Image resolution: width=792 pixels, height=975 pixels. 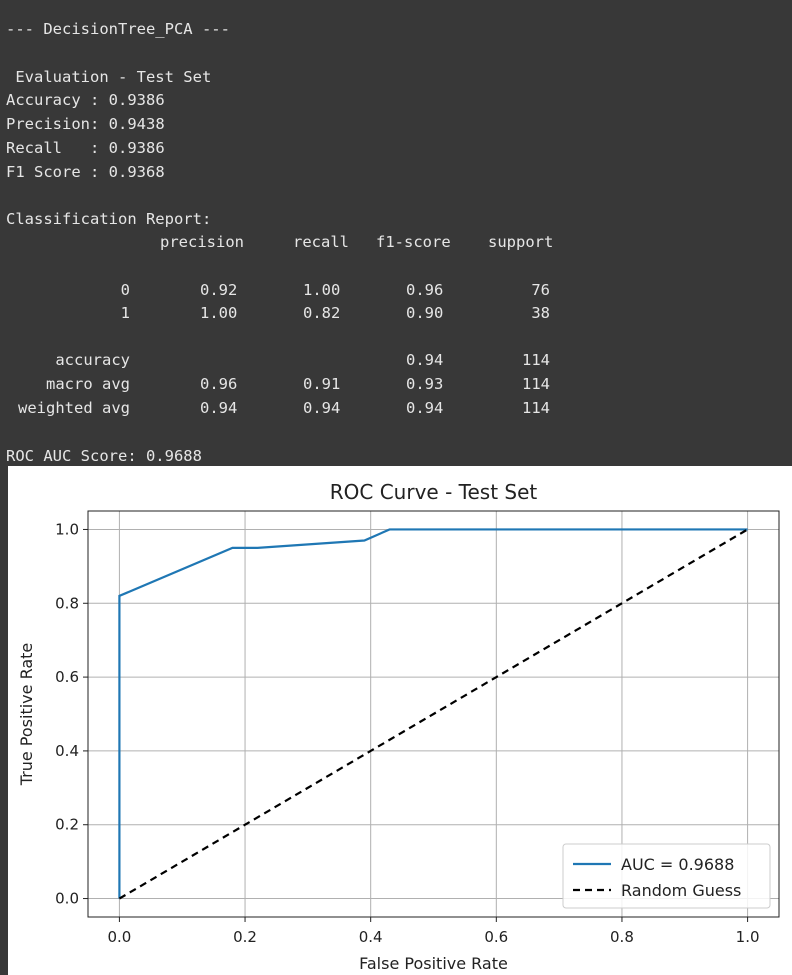 What do you see at coordinates (677, 864) in the screenshot?
I see `legend-label: AUC = 0.9688` at bounding box center [677, 864].